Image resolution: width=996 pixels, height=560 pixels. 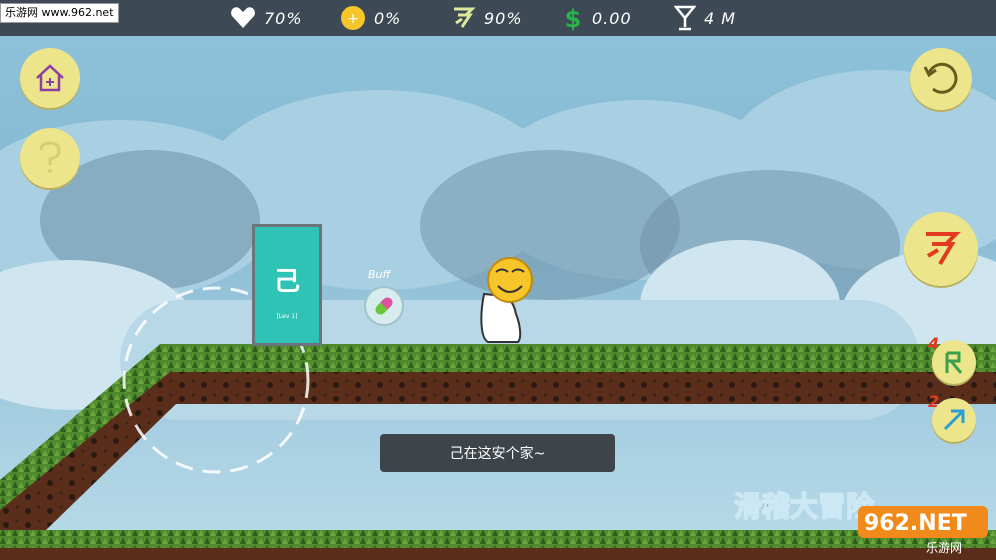 I want to click on game-logo: 滑稽大冒险 962.NET 乐游网, so click(x=861, y=519).